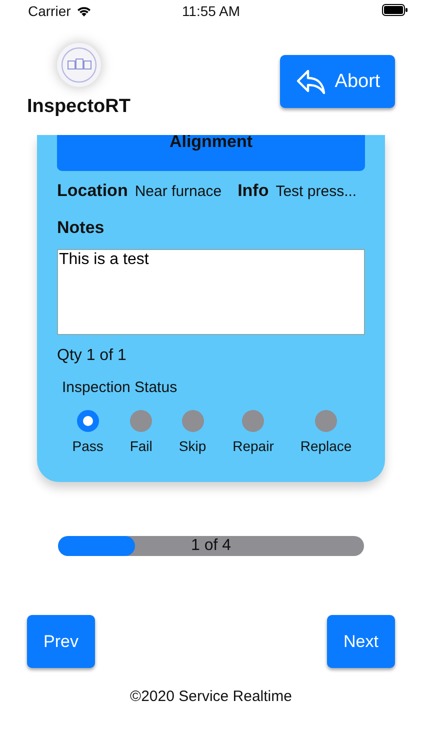  Describe the element at coordinates (211, 696) in the screenshot. I see `copyright-text: ©2020 Service Realtime` at that location.